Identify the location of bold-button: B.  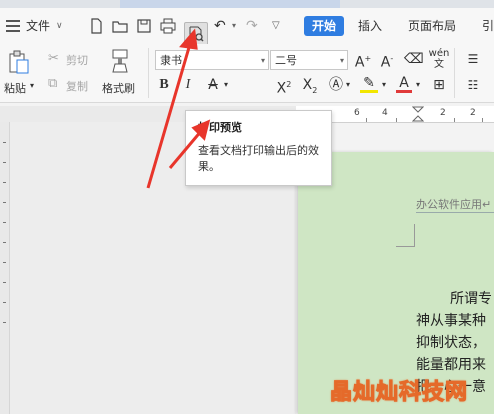
(164, 85).